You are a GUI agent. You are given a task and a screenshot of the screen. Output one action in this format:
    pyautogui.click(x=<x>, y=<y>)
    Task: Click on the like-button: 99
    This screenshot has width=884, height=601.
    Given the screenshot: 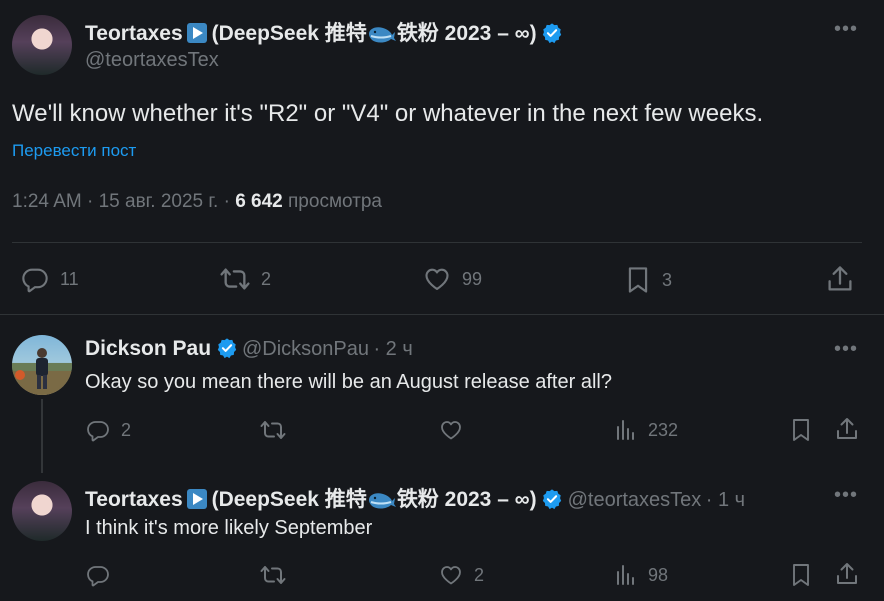 What is the action you would take?
    pyautogui.click(x=452, y=279)
    